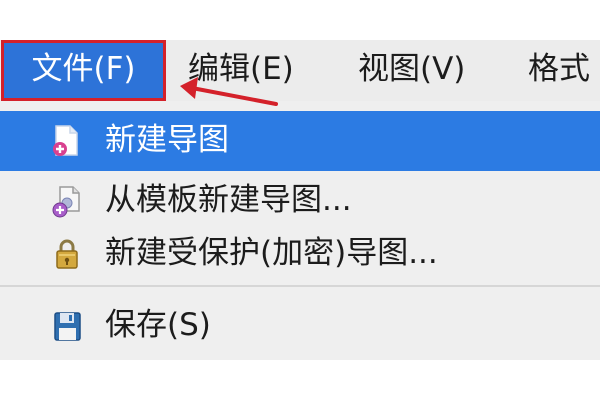 The image size is (600, 400). What do you see at coordinates (411, 70) in the screenshot?
I see `menu-view: 视图(V)` at bounding box center [411, 70].